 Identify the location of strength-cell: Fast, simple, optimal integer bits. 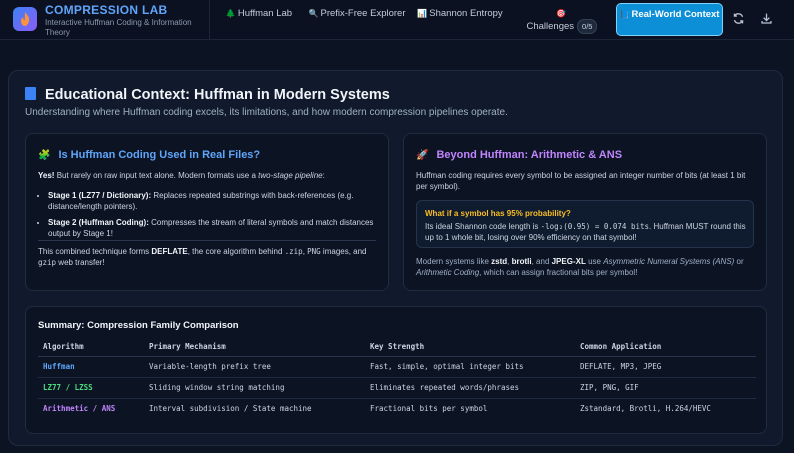
(470, 367).